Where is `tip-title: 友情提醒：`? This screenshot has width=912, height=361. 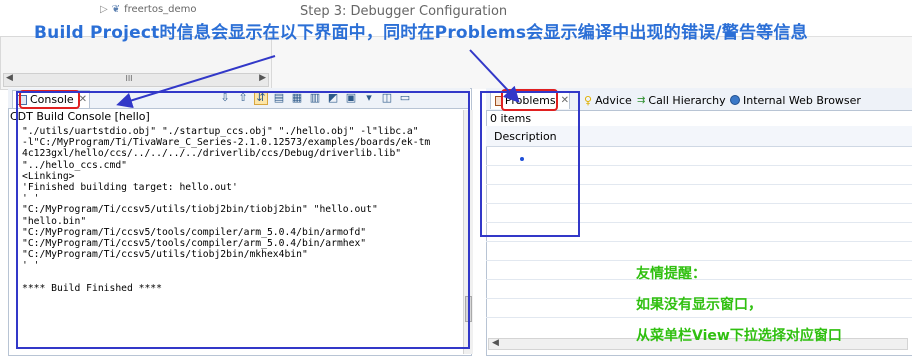 tip-title: 友情提醒： is located at coordinates (671, 274).